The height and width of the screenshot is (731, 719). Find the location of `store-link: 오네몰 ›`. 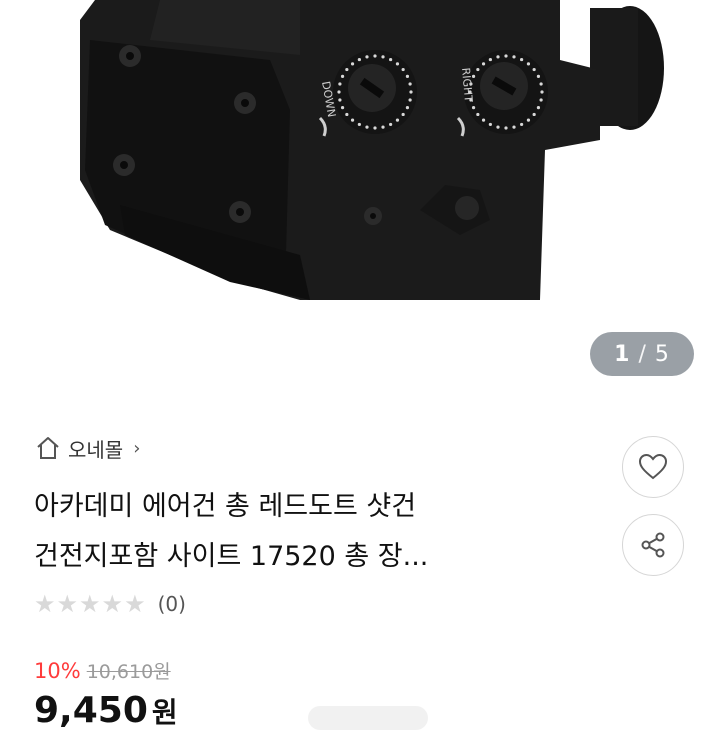

store-link: 오네몰 › is located at coordinates (87, 448).